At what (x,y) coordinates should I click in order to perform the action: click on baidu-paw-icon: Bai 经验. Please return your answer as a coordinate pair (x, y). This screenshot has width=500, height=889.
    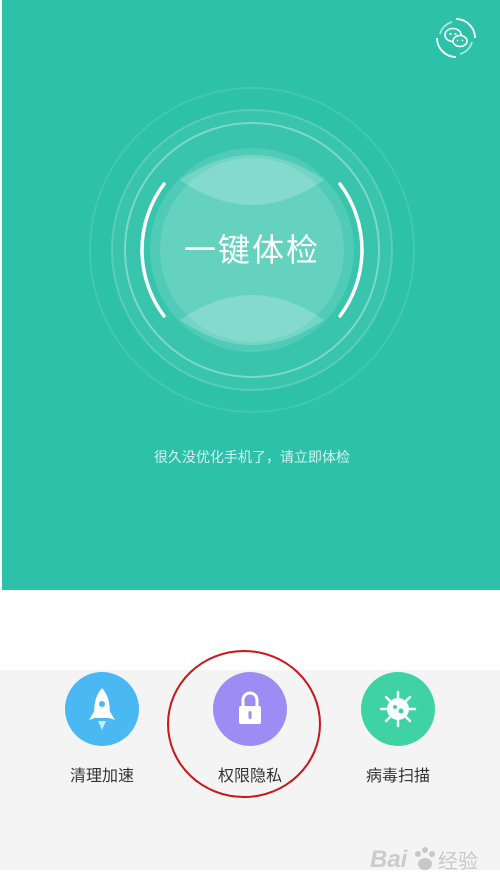
    Looking at the image, I should click on (424, 859).